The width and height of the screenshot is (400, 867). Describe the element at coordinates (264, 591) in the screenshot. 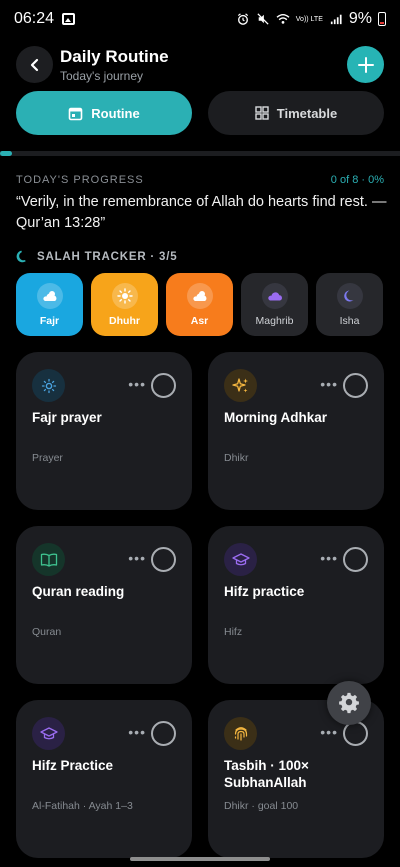

I see `routine-name: Hifz practice` at that location.